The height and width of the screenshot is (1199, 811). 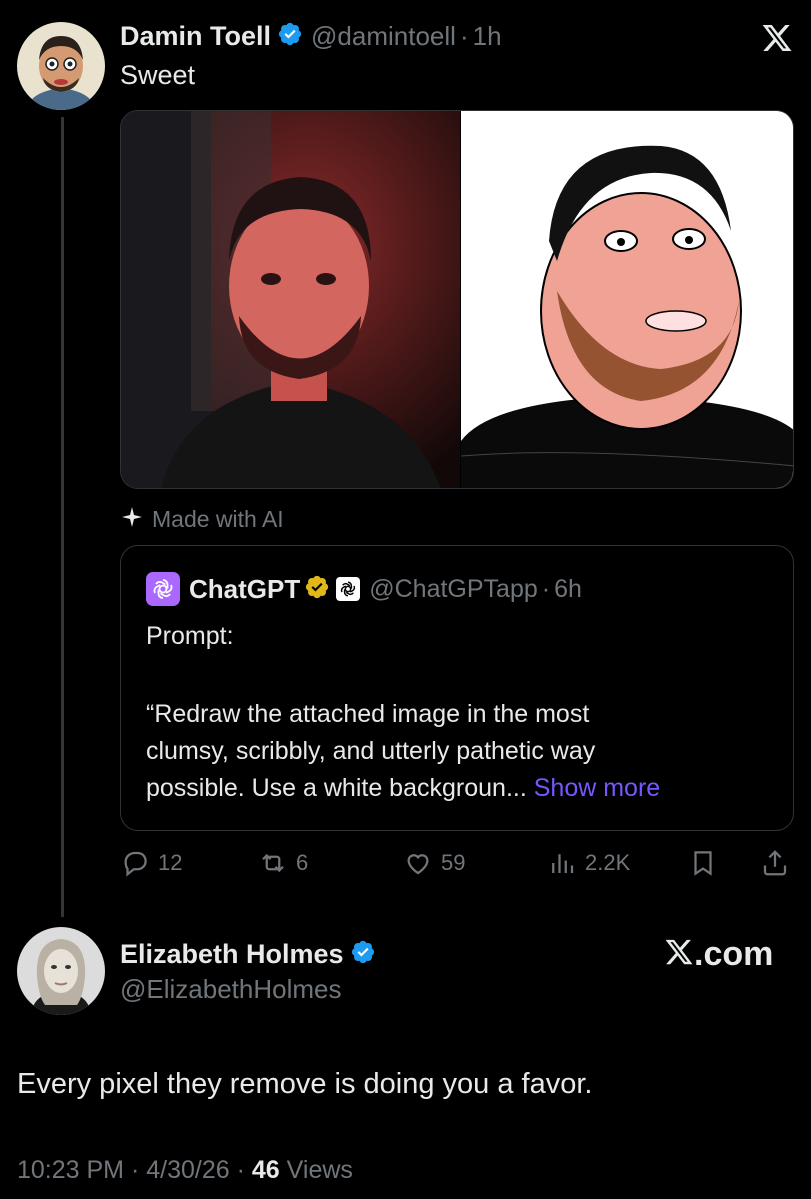 I want to click on photo-image, so click(x=290, y=299).